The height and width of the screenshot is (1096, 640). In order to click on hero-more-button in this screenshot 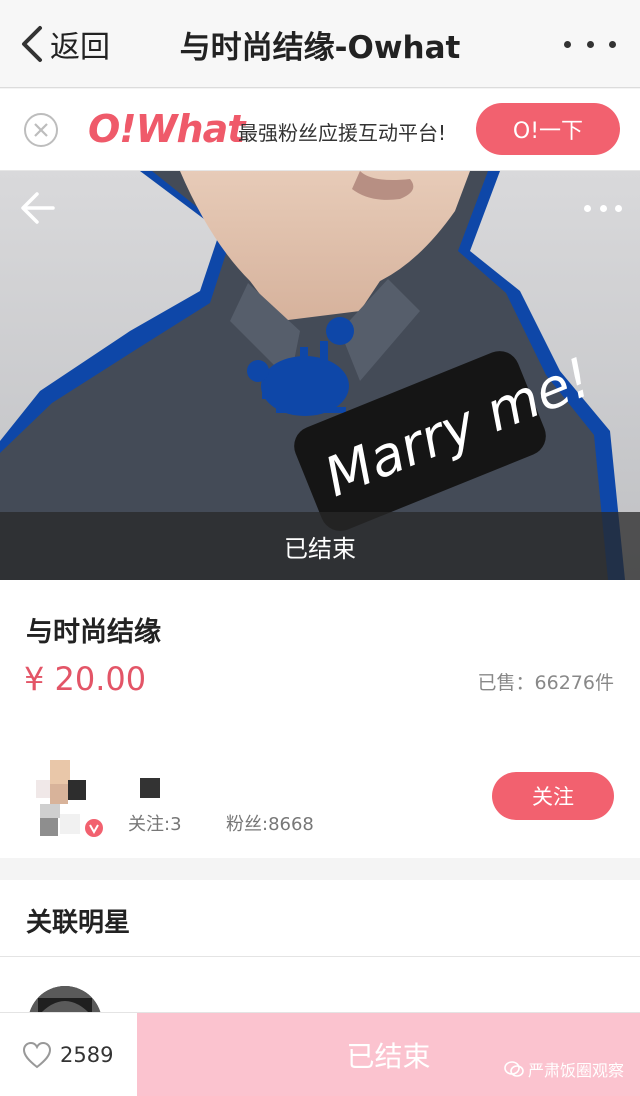, I will do `click(603, 208)`.